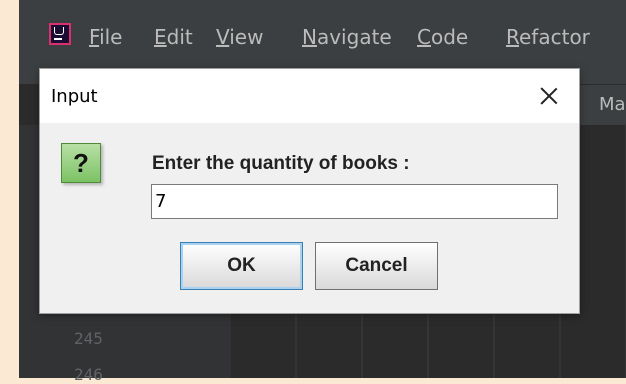 This screenshot has width=626, height=384. What do you see at coordinates (88, 374) in the screenshot?
I see `line-number: 246` at bounding box center [88, 374].